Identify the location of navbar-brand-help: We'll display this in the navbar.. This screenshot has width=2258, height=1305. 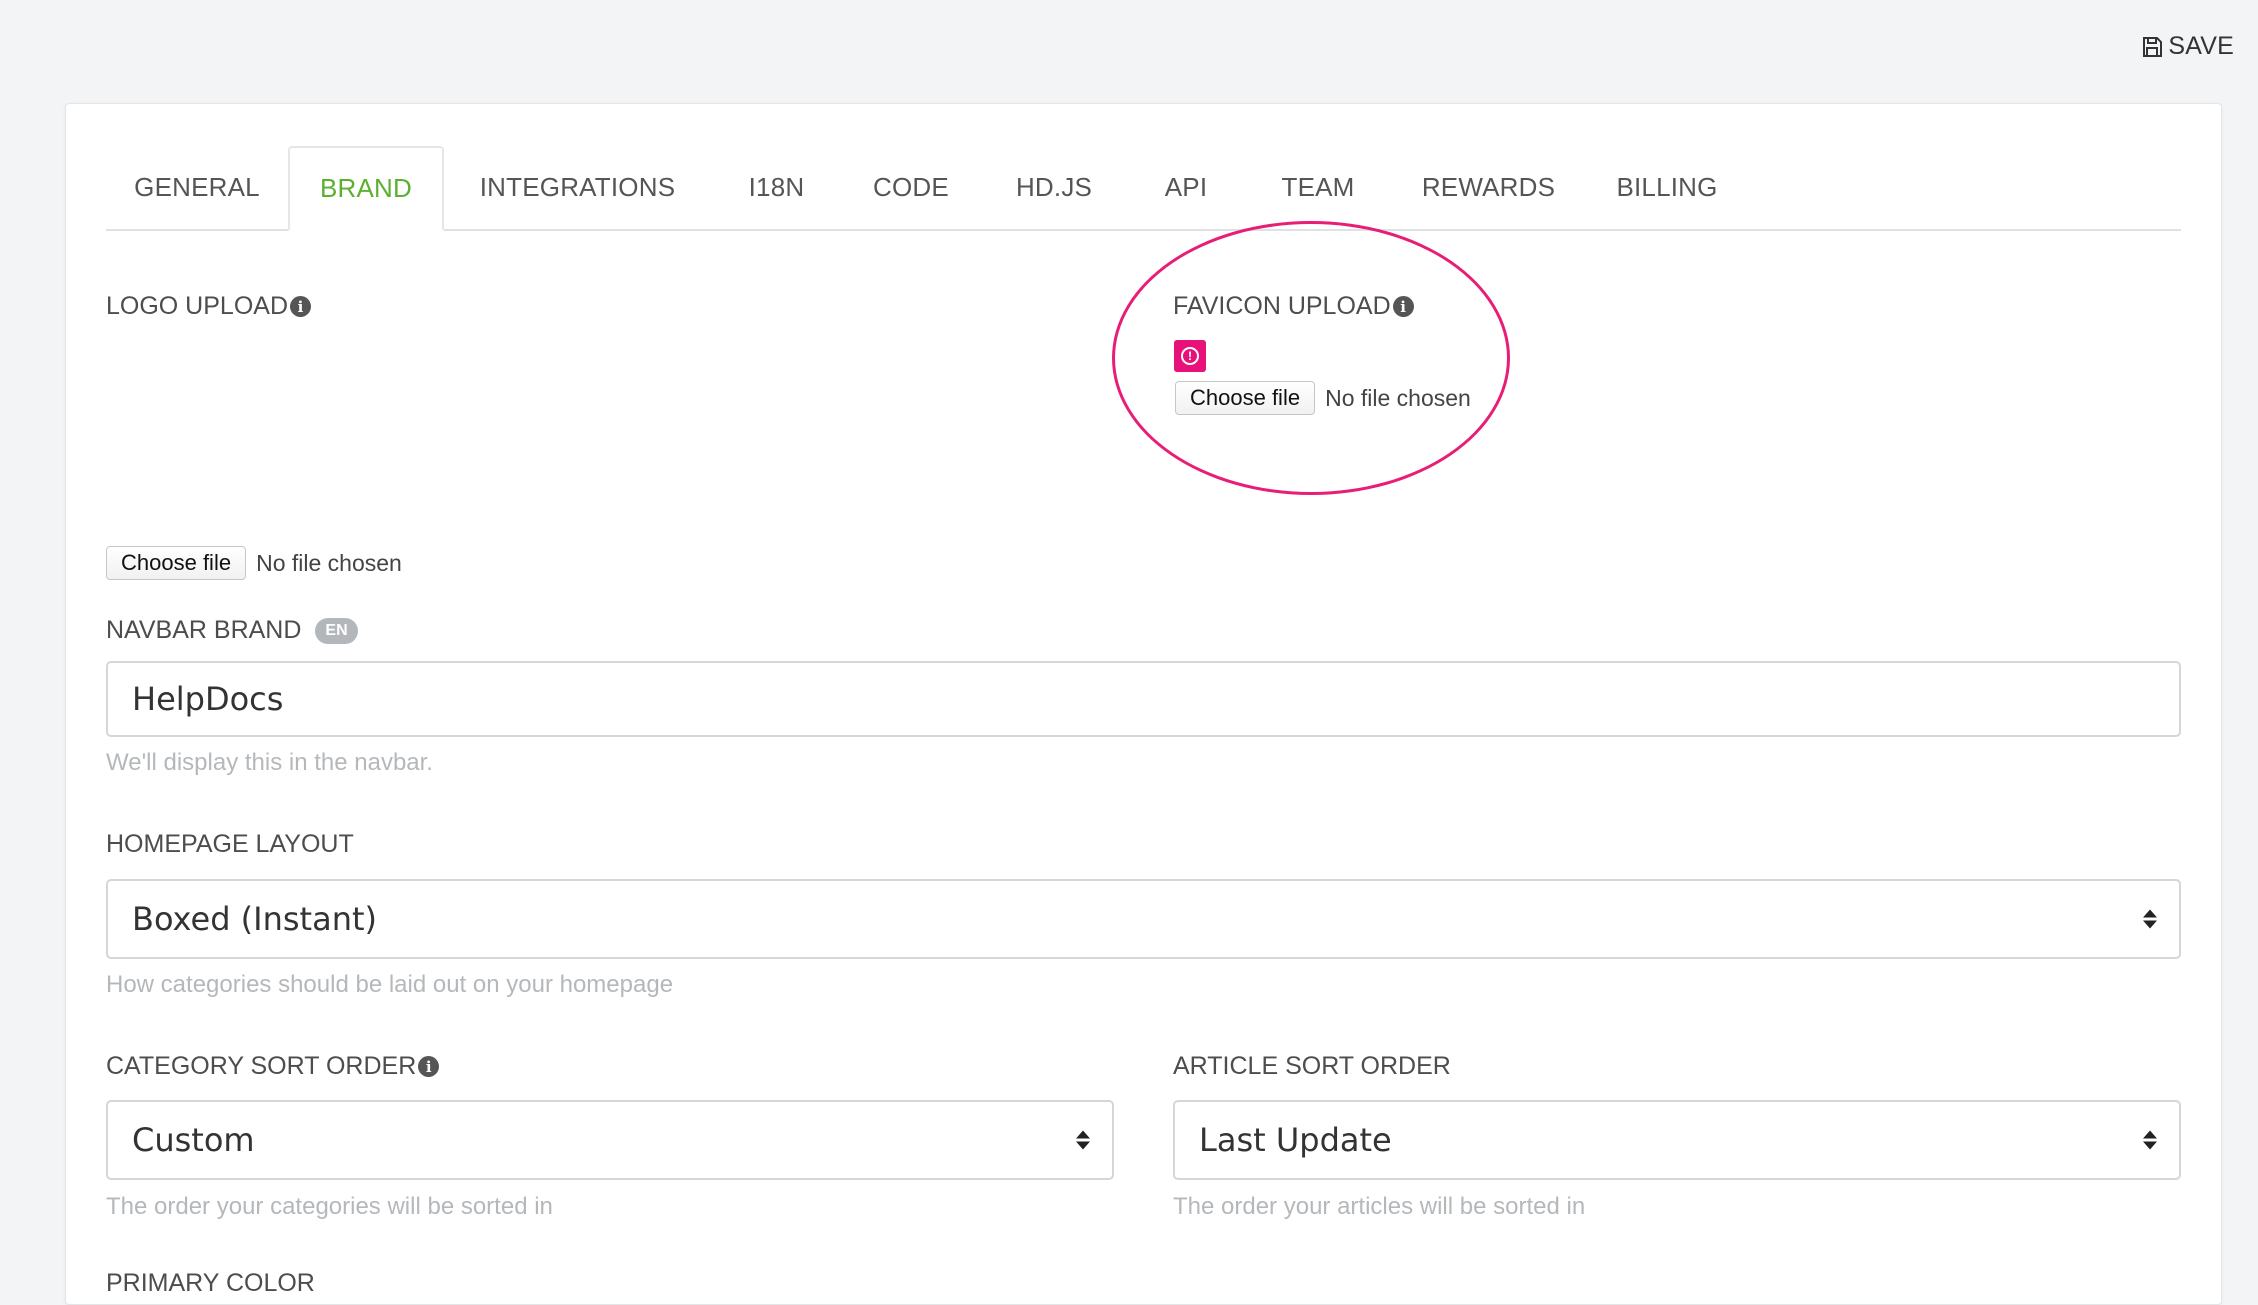
(269, 762).